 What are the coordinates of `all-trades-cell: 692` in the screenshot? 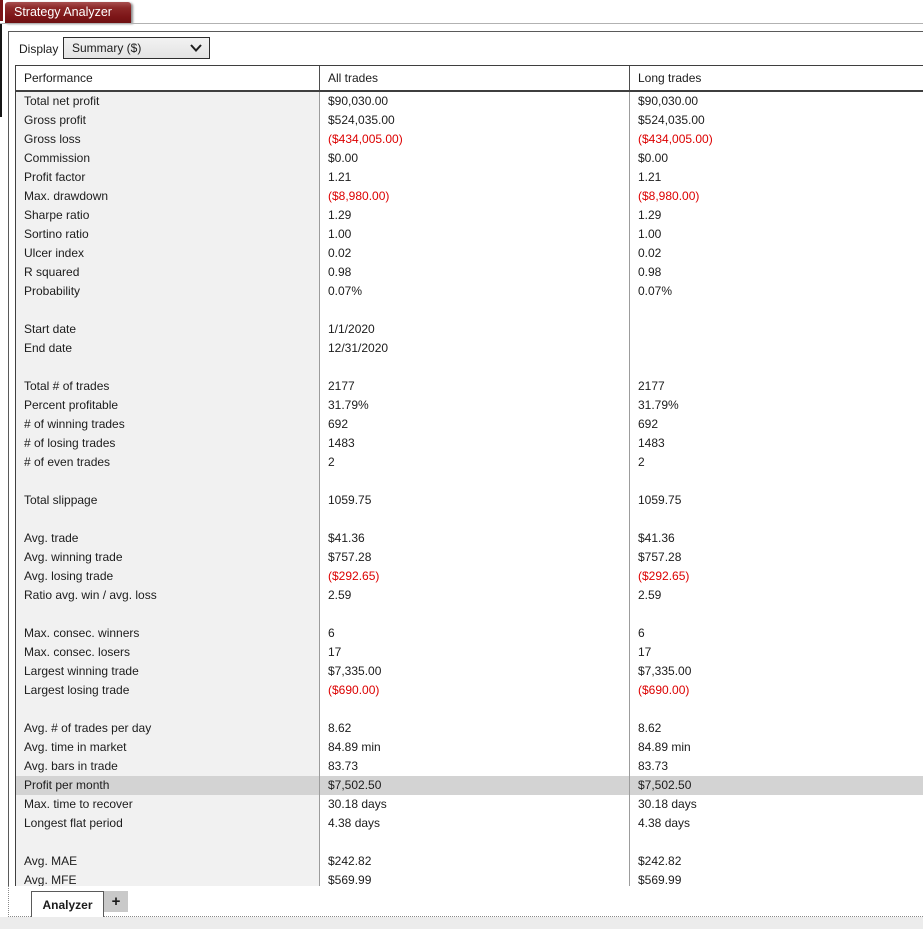 It's located at (475, 424).